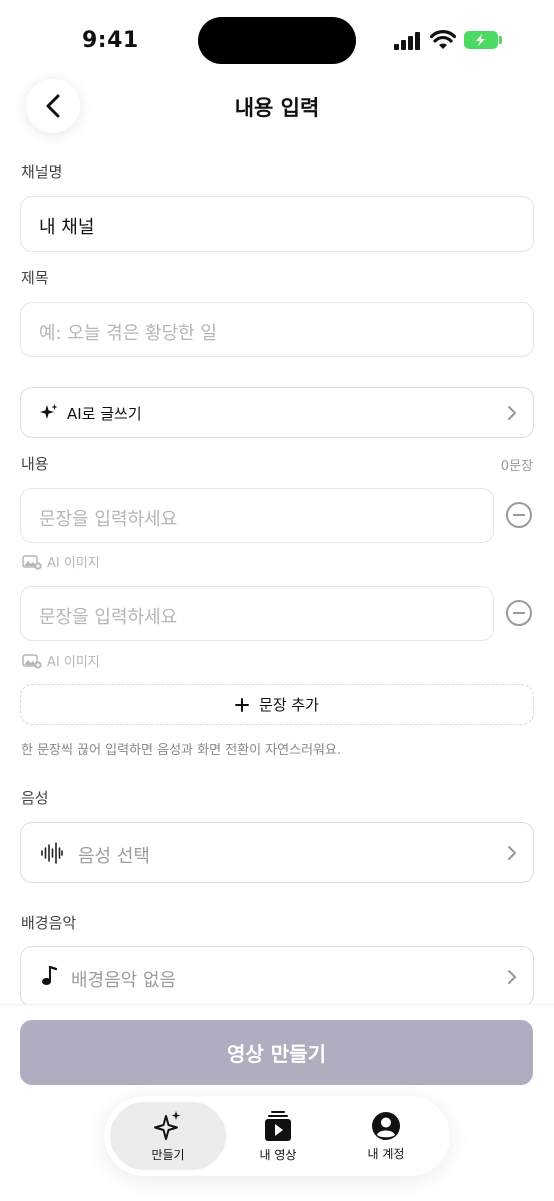  I want to click on video-library-icon, so click(278, 1125).